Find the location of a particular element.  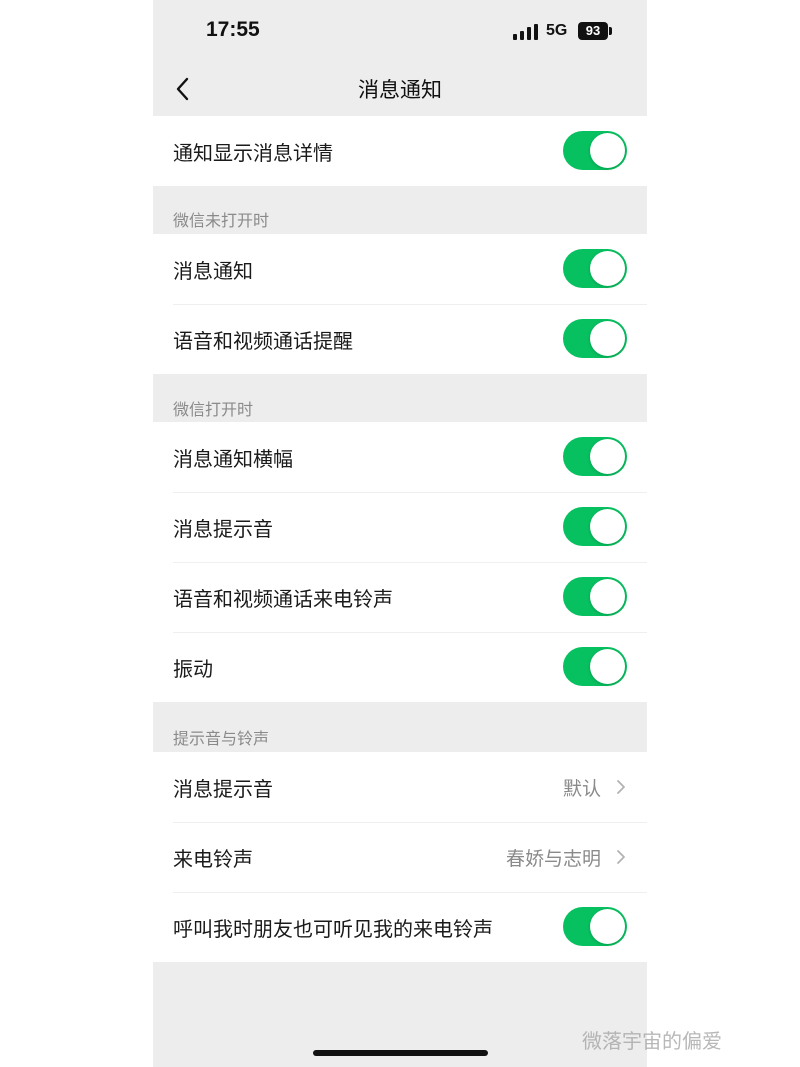

battery-tip is located at coordinates (610, 31).